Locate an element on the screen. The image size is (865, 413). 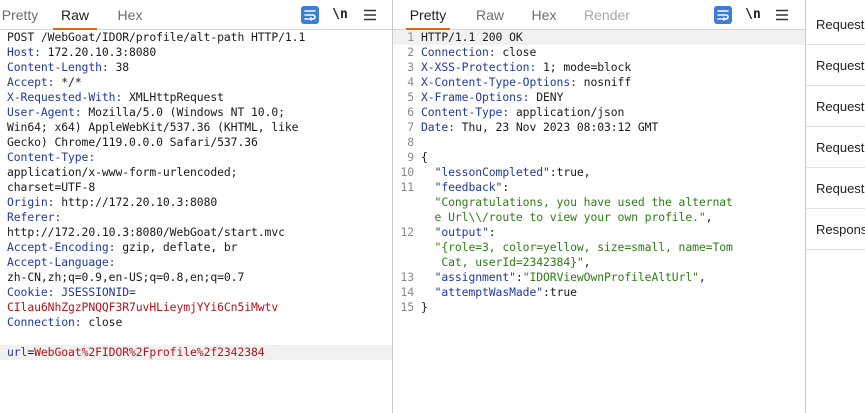
response-tab-hex: Hex is located at coordinates (544, 14).